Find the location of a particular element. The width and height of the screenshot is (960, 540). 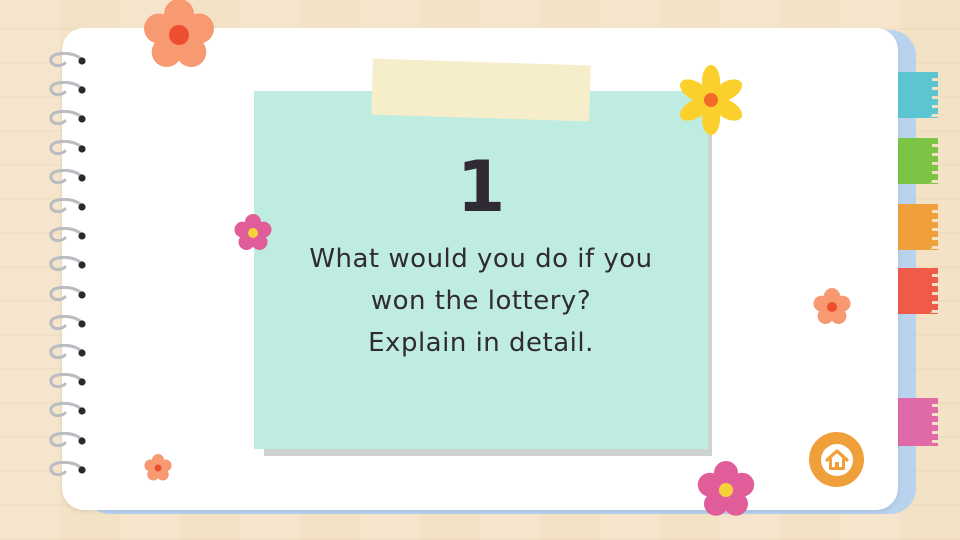

small-peach-flower-icon is located at coordinates (158, 467).